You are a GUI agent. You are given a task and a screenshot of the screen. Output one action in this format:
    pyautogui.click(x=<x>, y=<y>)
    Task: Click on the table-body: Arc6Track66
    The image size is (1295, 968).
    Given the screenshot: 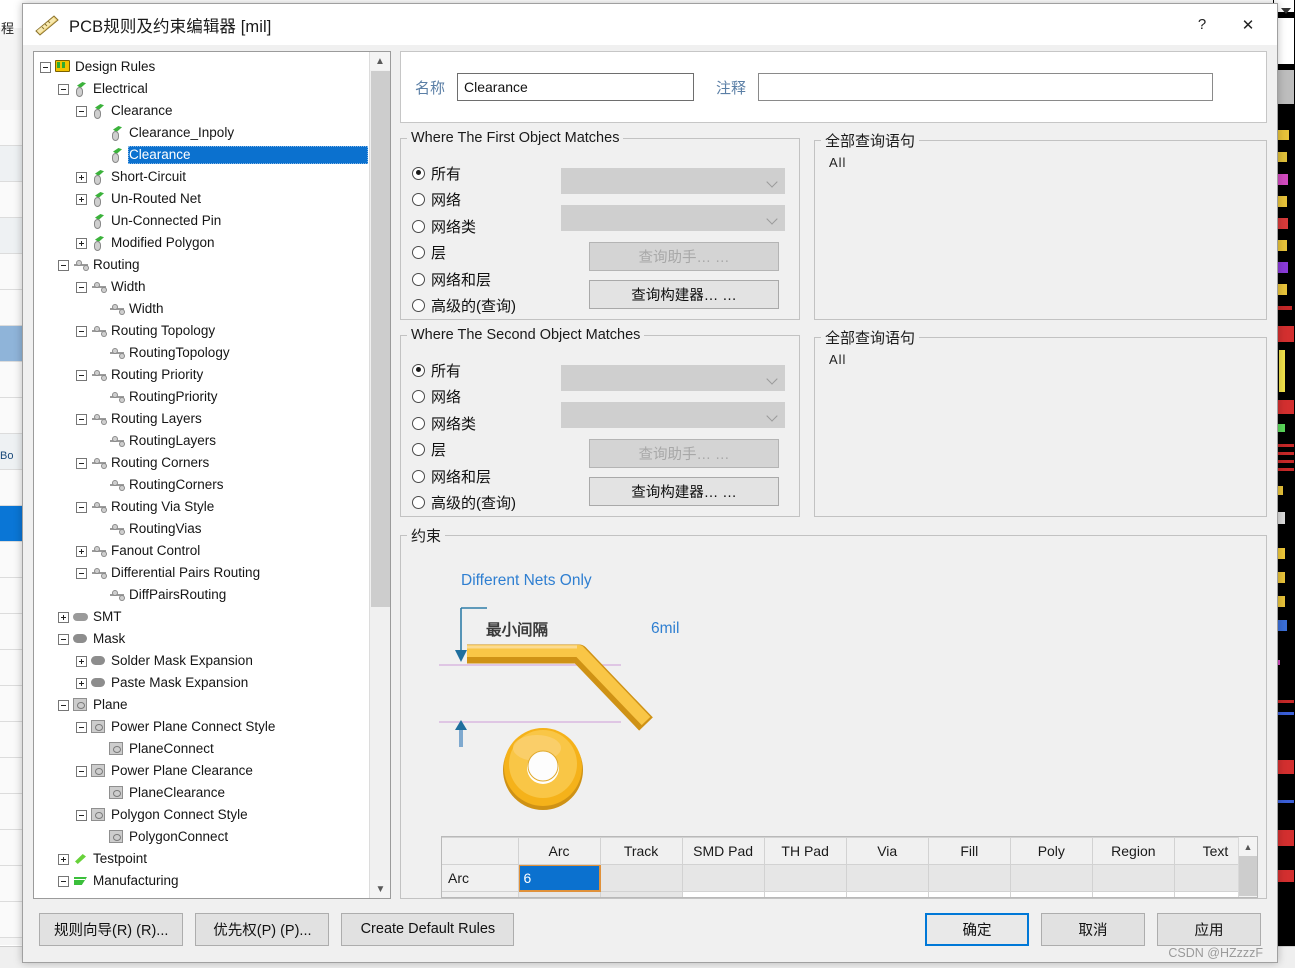 What is the action you would take?
    pyautogui.click(x=849, y=880)
    